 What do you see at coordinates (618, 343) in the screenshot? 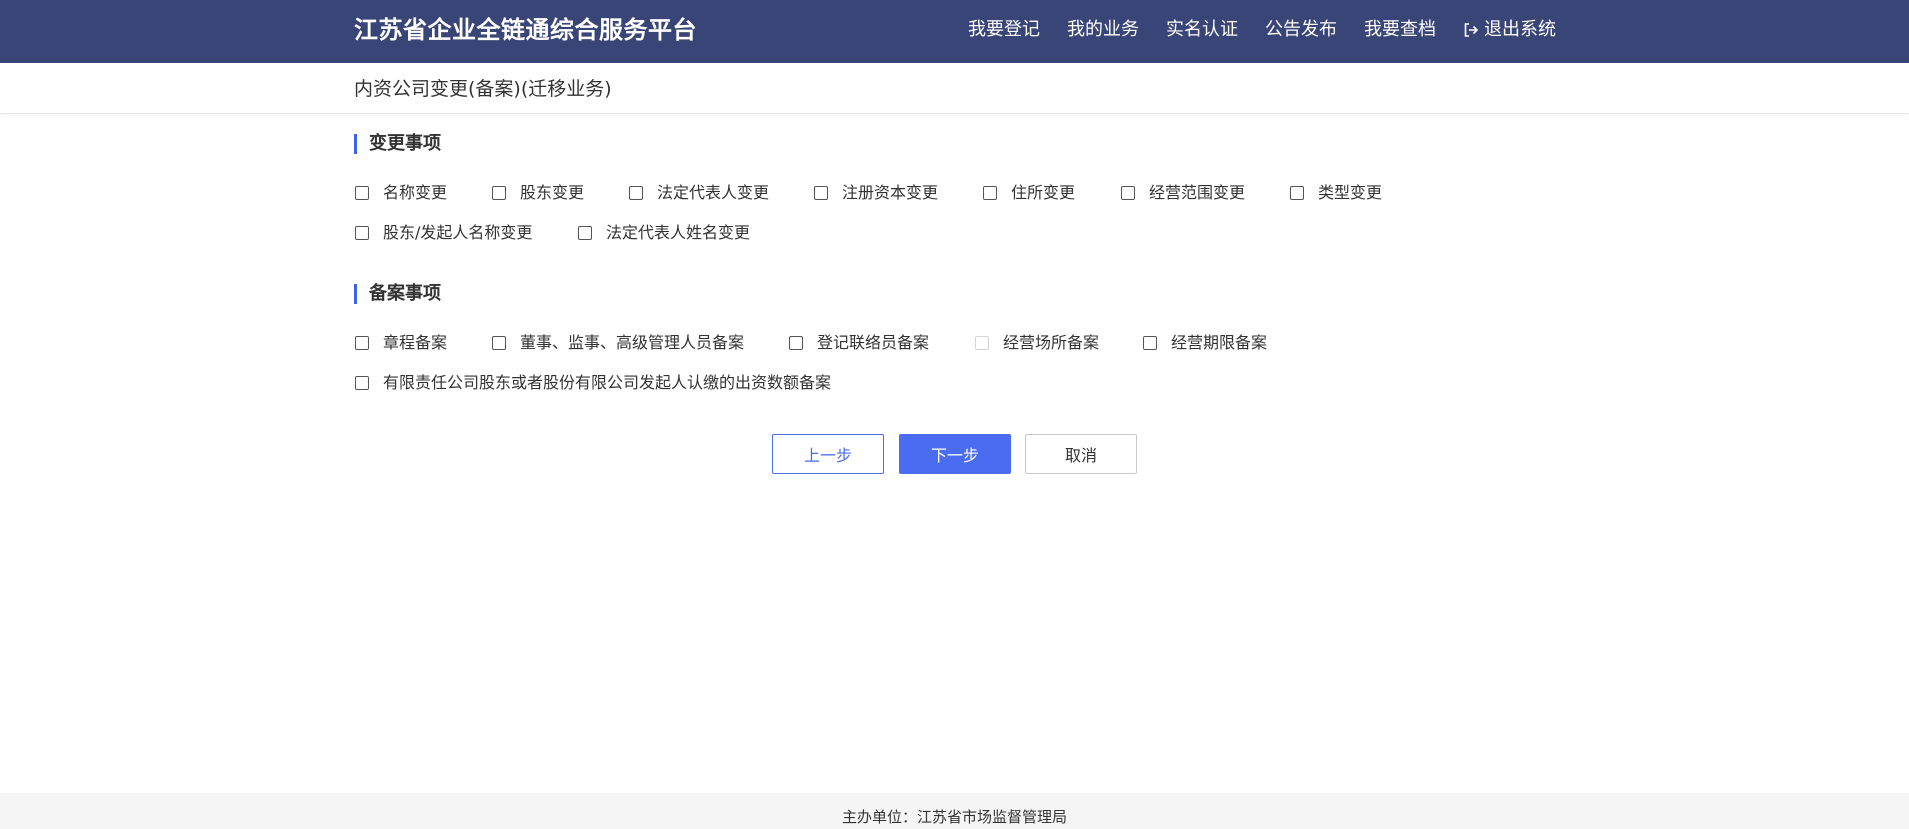
I see `option-officers-filing: 董事、监事、高级管理人员备案` at bounding box center [618, 343].